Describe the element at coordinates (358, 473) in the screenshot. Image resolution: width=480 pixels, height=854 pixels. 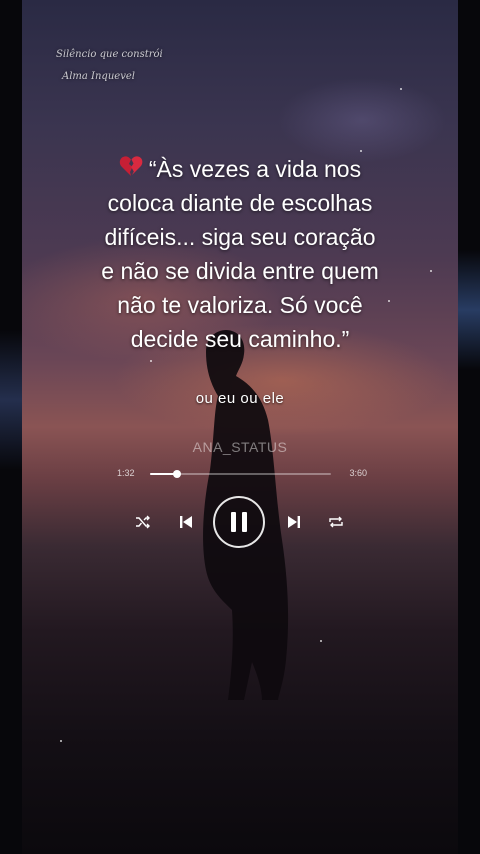
I see `total-time: 3:60` at that location.